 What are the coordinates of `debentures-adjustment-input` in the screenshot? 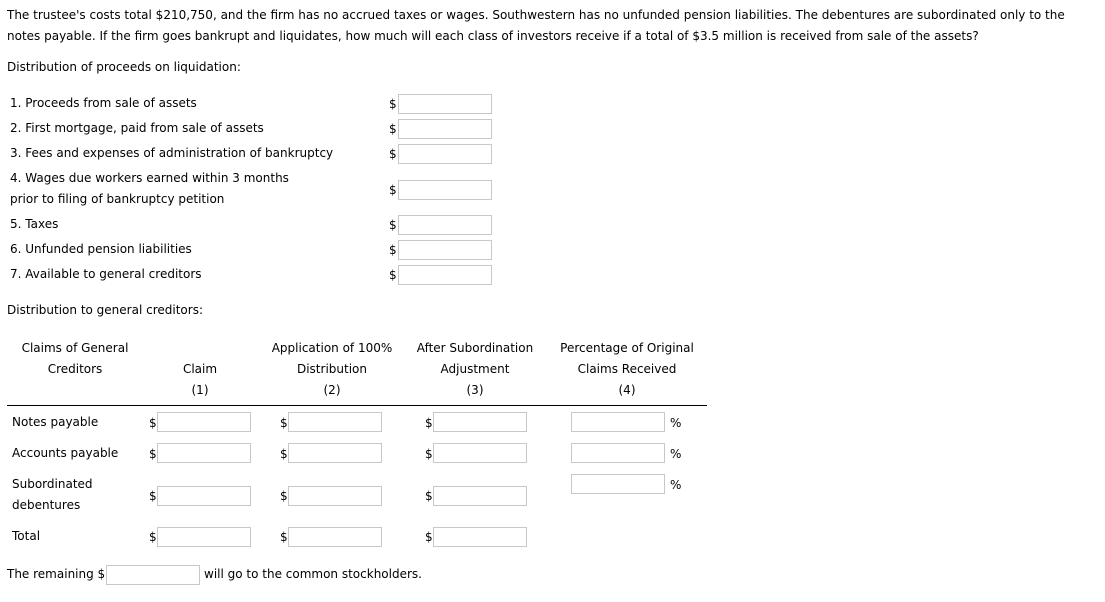 It's located at (480, 496).